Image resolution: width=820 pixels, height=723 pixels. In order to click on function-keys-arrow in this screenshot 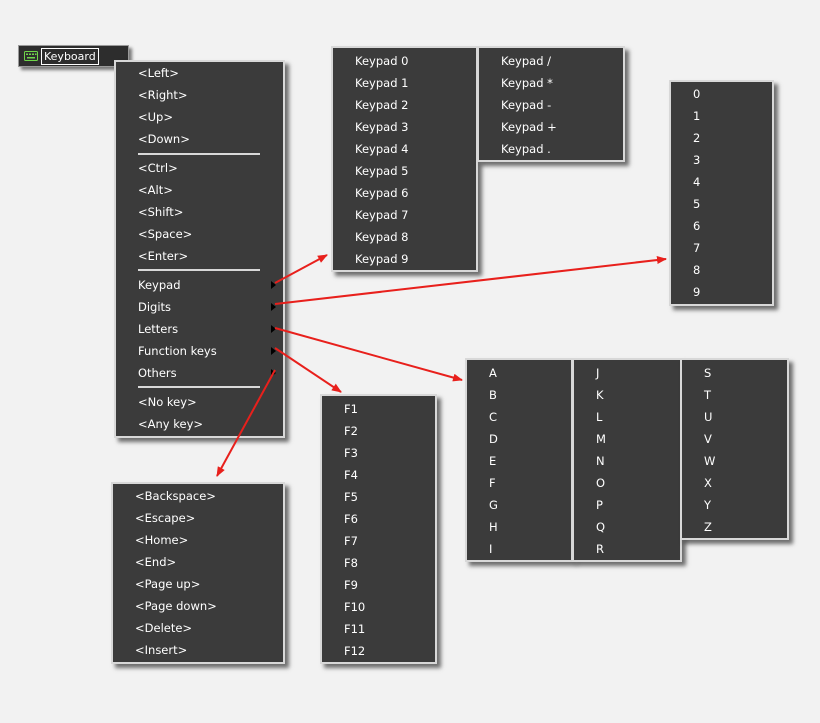, I will do `click(308, 370)`.